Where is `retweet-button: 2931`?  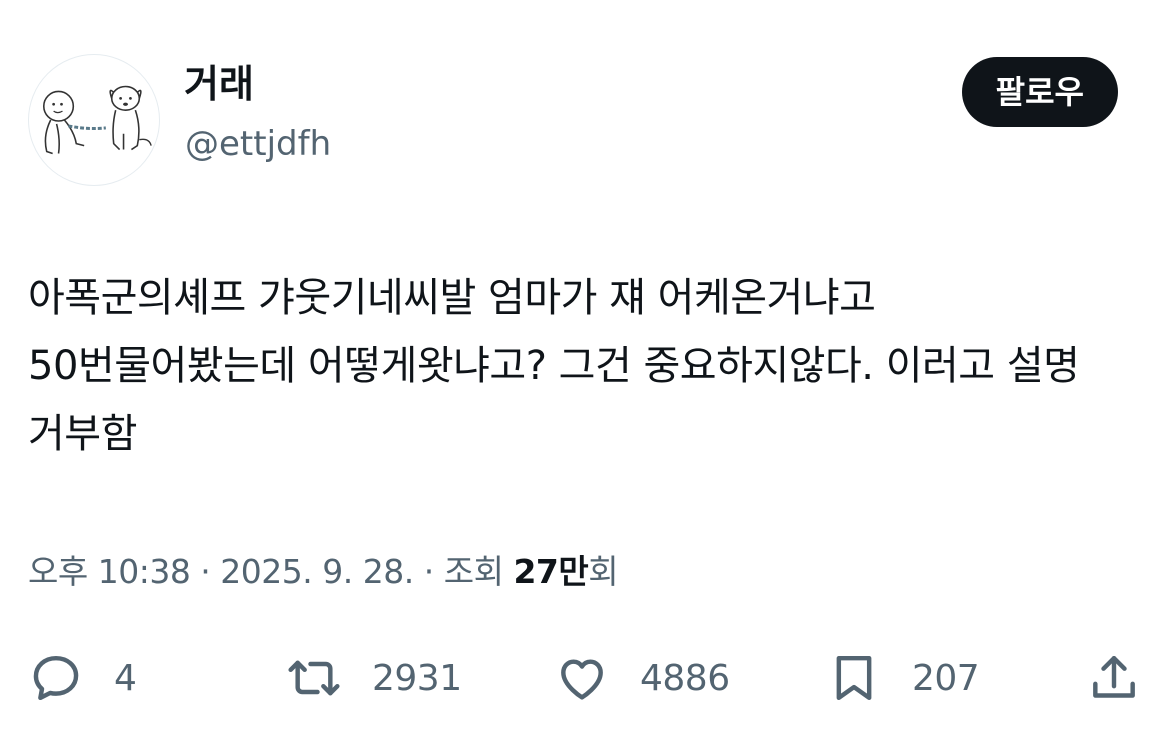 retweet-button: 2931 is located at coordinates (374, 678).